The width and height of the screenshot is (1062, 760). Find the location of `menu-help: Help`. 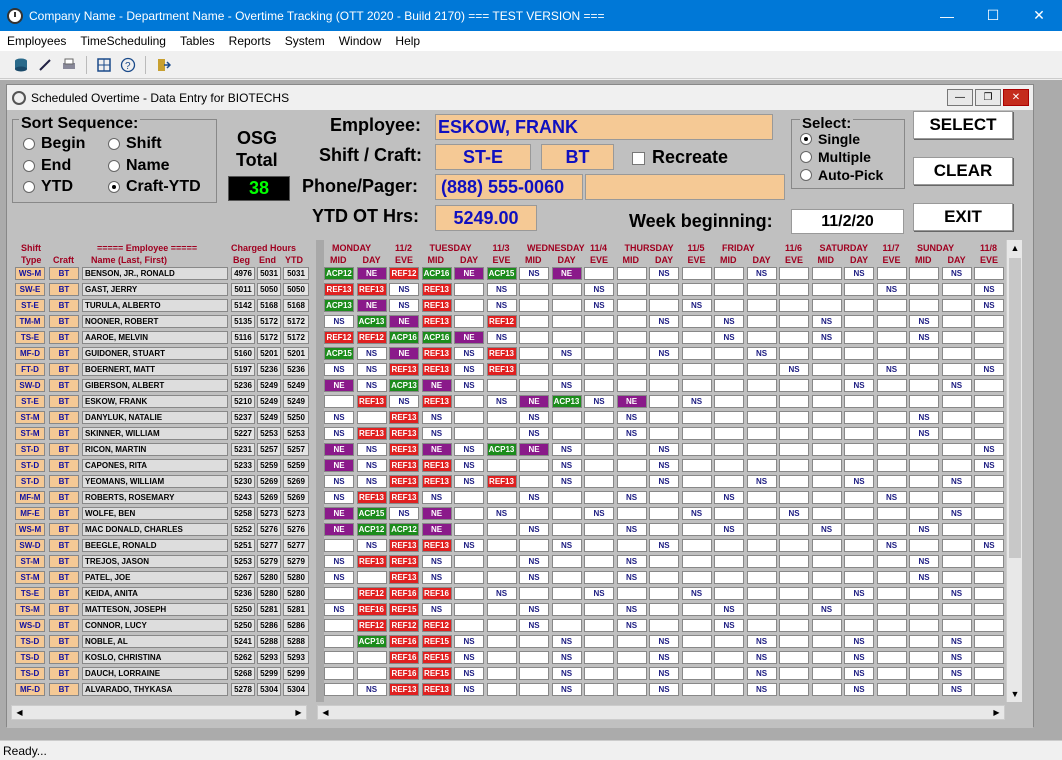

menu-help: Help is located at coordinates (407, 41).